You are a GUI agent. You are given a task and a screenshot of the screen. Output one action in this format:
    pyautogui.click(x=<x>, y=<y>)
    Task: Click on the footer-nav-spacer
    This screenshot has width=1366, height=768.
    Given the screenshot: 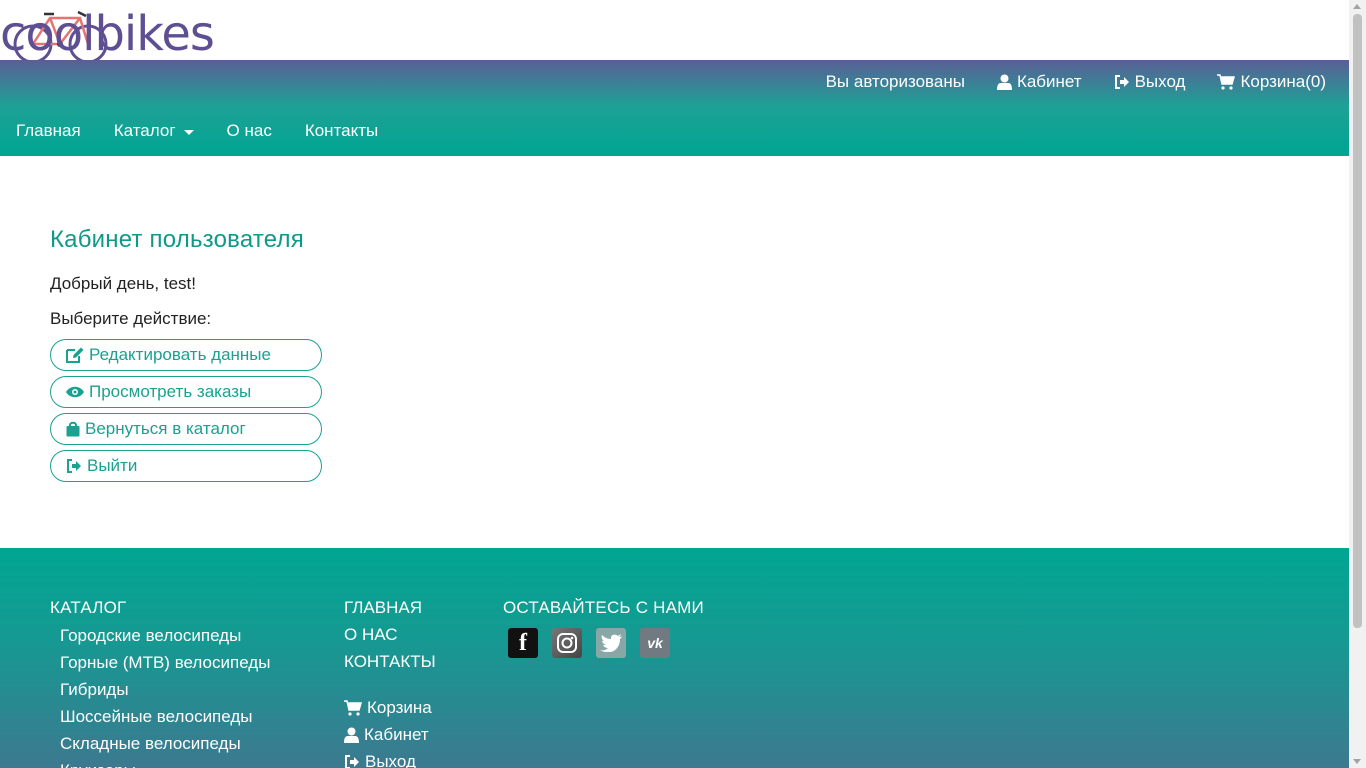 What is the action you would take?
    pyautogui.click(x=390, y=684)
    